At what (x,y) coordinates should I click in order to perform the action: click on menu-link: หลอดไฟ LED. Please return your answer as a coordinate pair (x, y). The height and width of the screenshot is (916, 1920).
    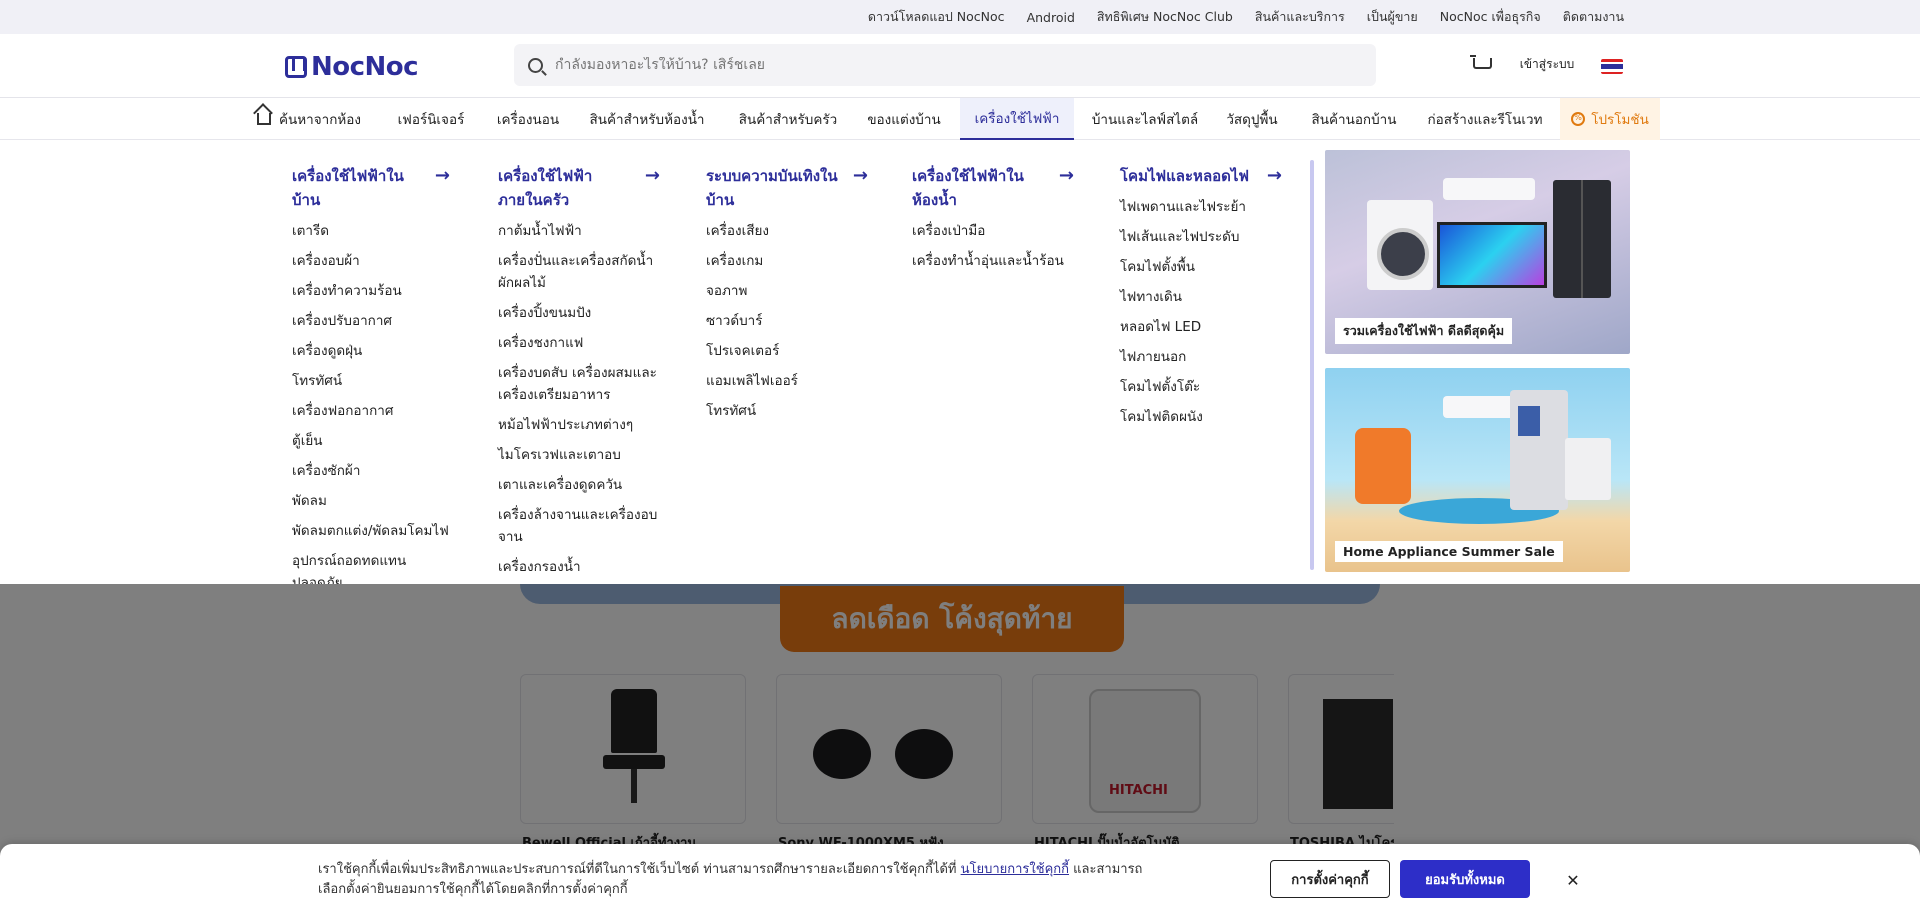
    Looking at the image, I should click on (1201, 327).